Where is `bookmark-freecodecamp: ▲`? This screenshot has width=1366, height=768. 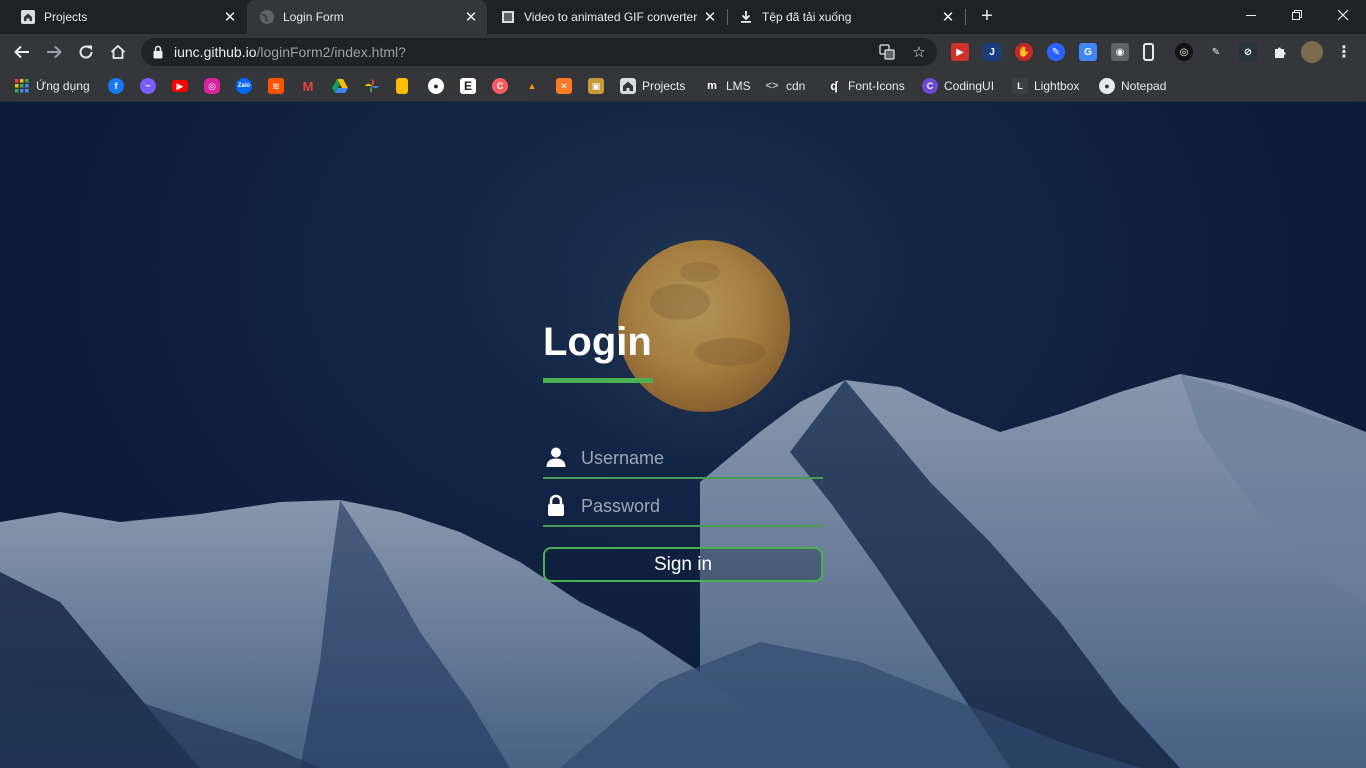
bookmark-freecodecamp: ▲ is located at coordinates (532, 86).